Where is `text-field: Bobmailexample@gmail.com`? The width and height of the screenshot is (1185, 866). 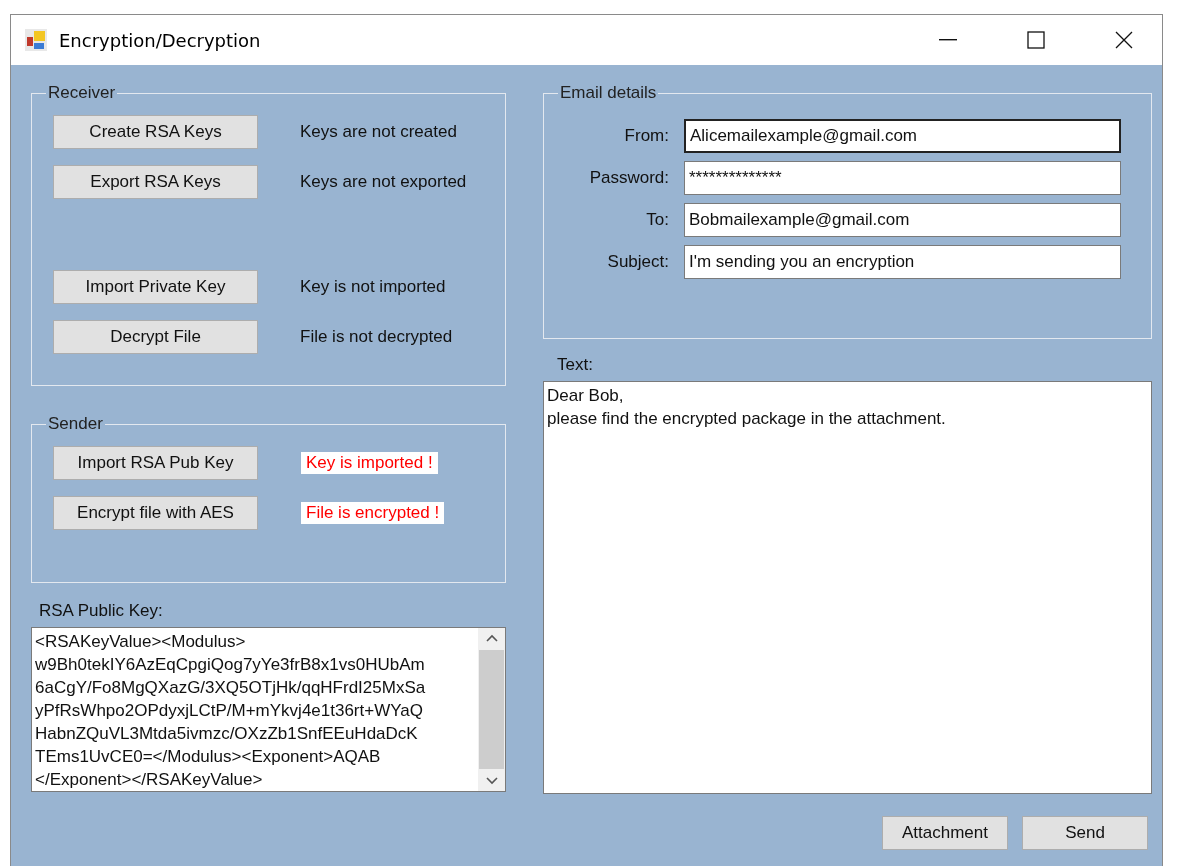 text-field: Bobmailexample@gmail.com is located at coordinates (902, 220).